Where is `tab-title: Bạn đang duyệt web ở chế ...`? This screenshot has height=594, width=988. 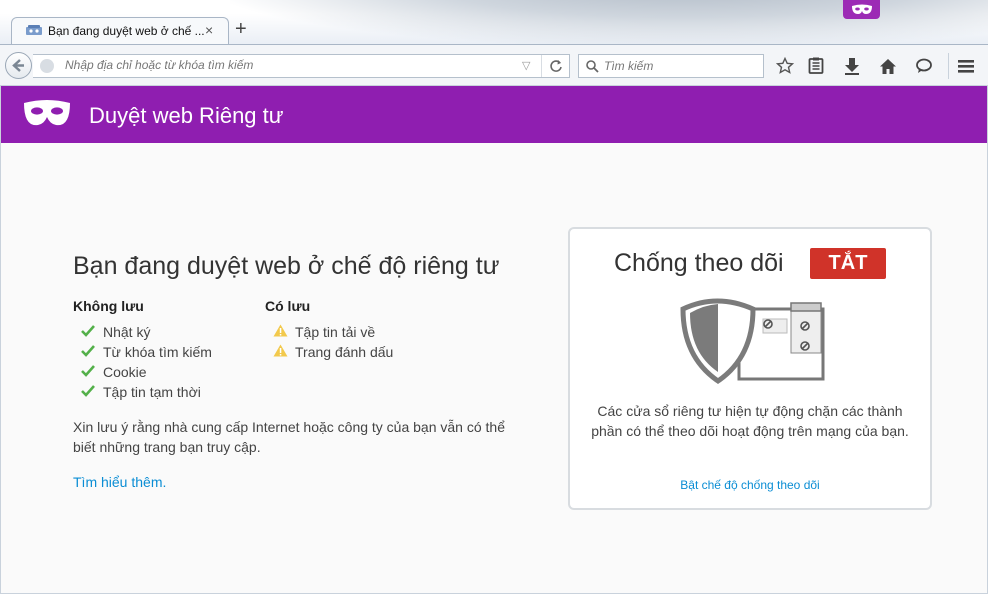 tab-title: Bạn đang duyệt web ở chế ... is located at coordinates (126, 31).